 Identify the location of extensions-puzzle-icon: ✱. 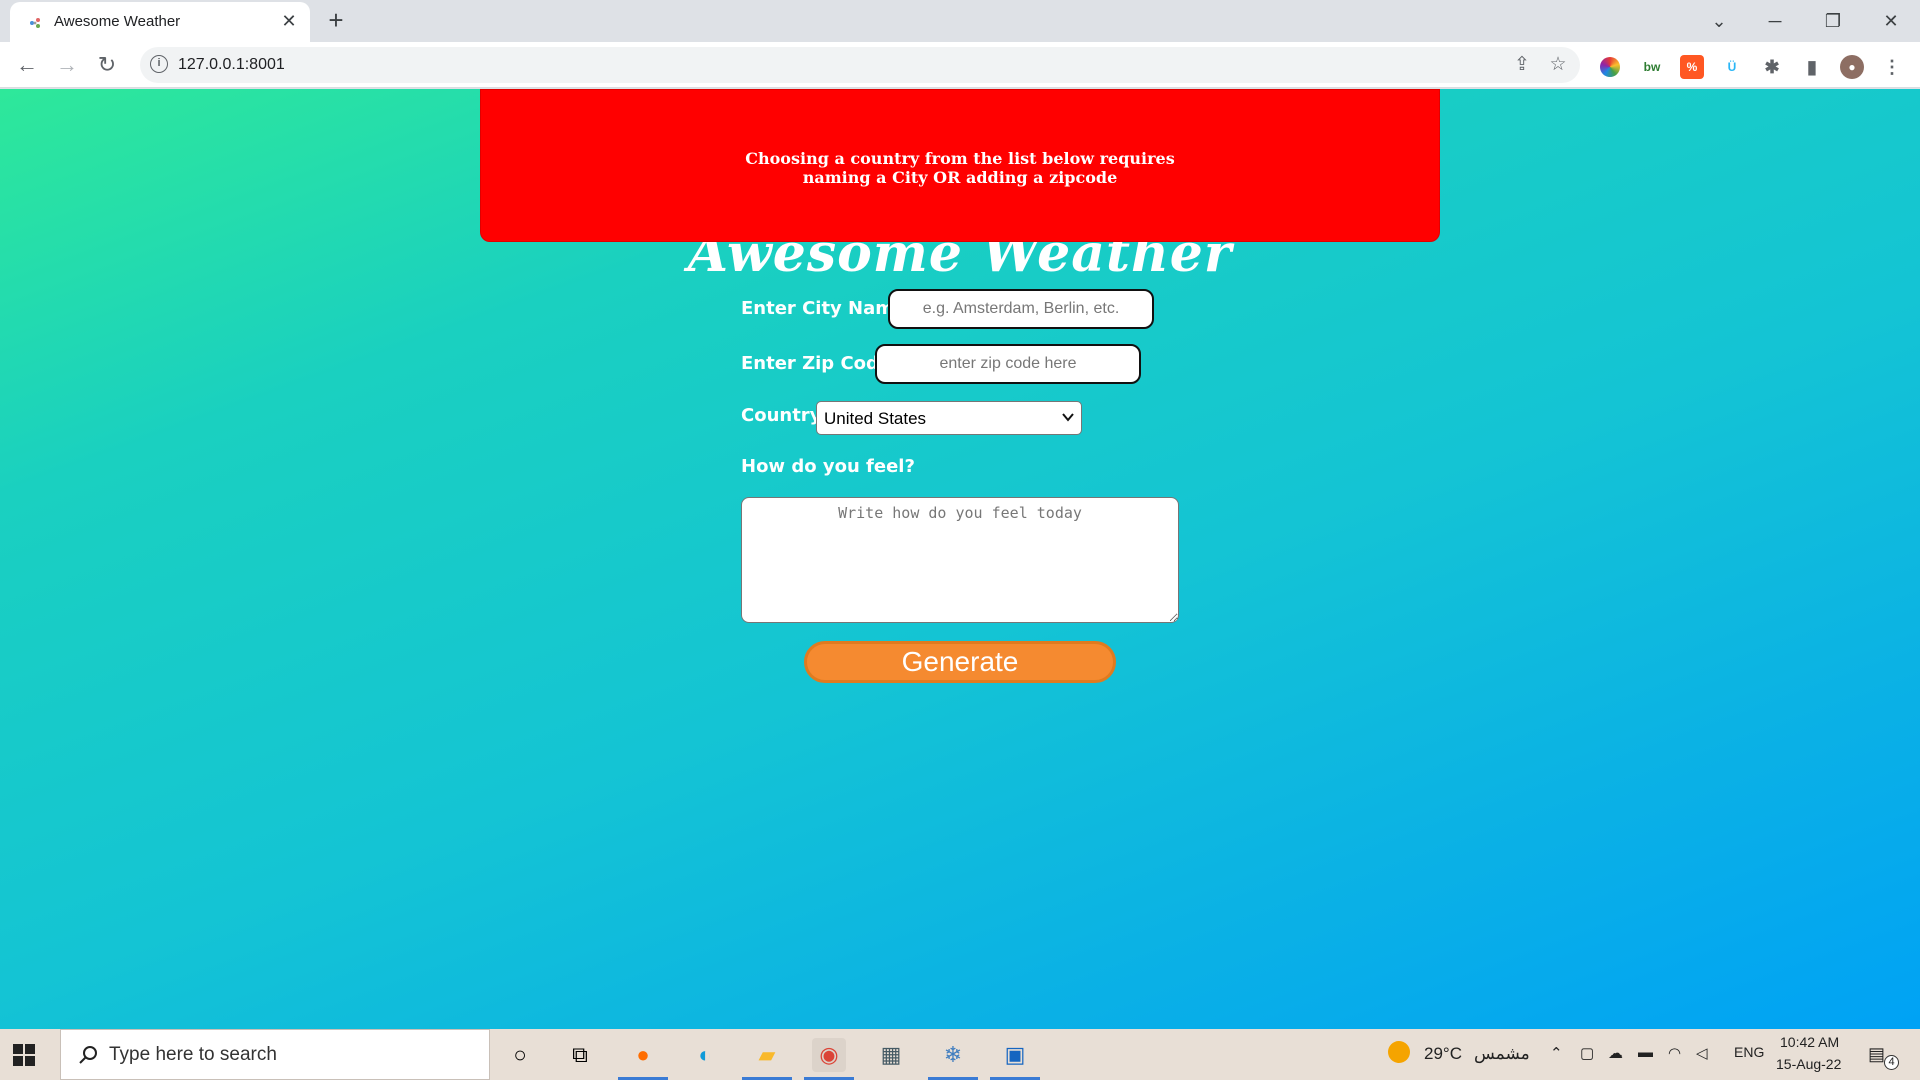
(1772, 67).